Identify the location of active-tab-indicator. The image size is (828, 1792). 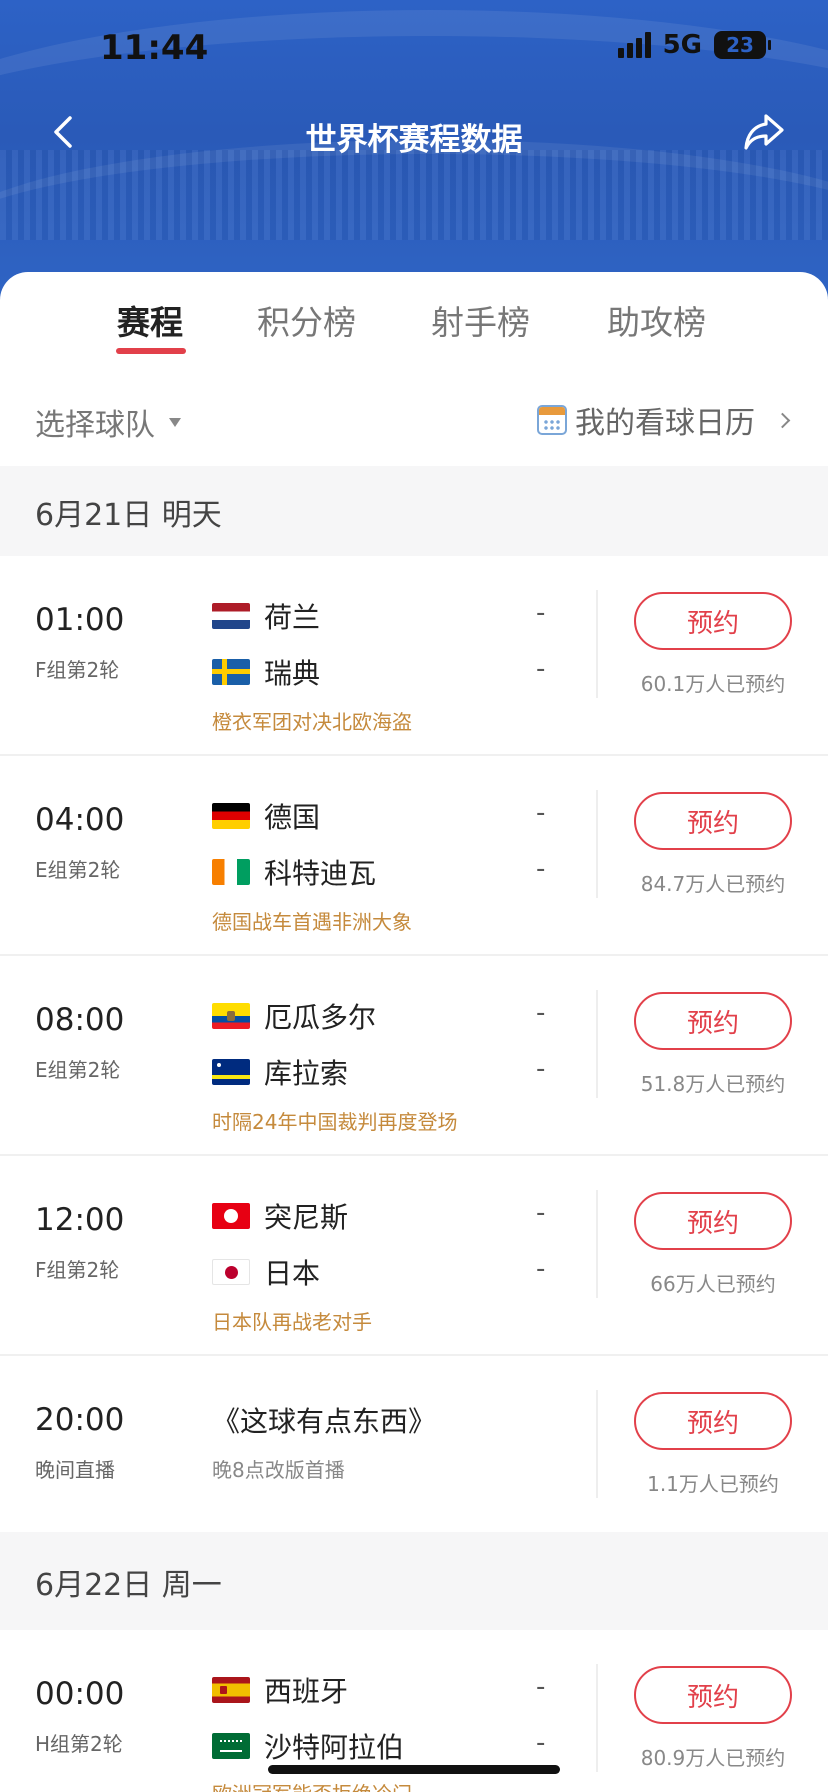
(151, 351).